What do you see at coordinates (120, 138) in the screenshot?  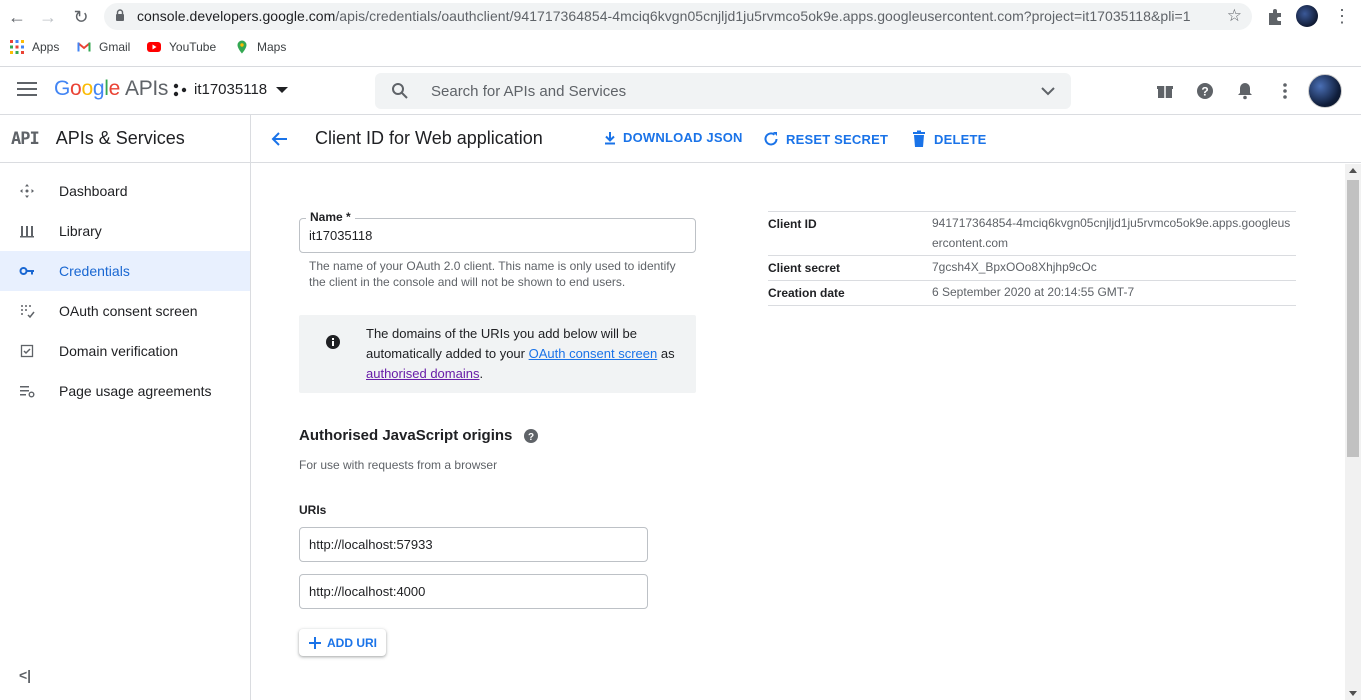 I see `sidebar-title: APIs & Services` at bounding box center [120, 138].